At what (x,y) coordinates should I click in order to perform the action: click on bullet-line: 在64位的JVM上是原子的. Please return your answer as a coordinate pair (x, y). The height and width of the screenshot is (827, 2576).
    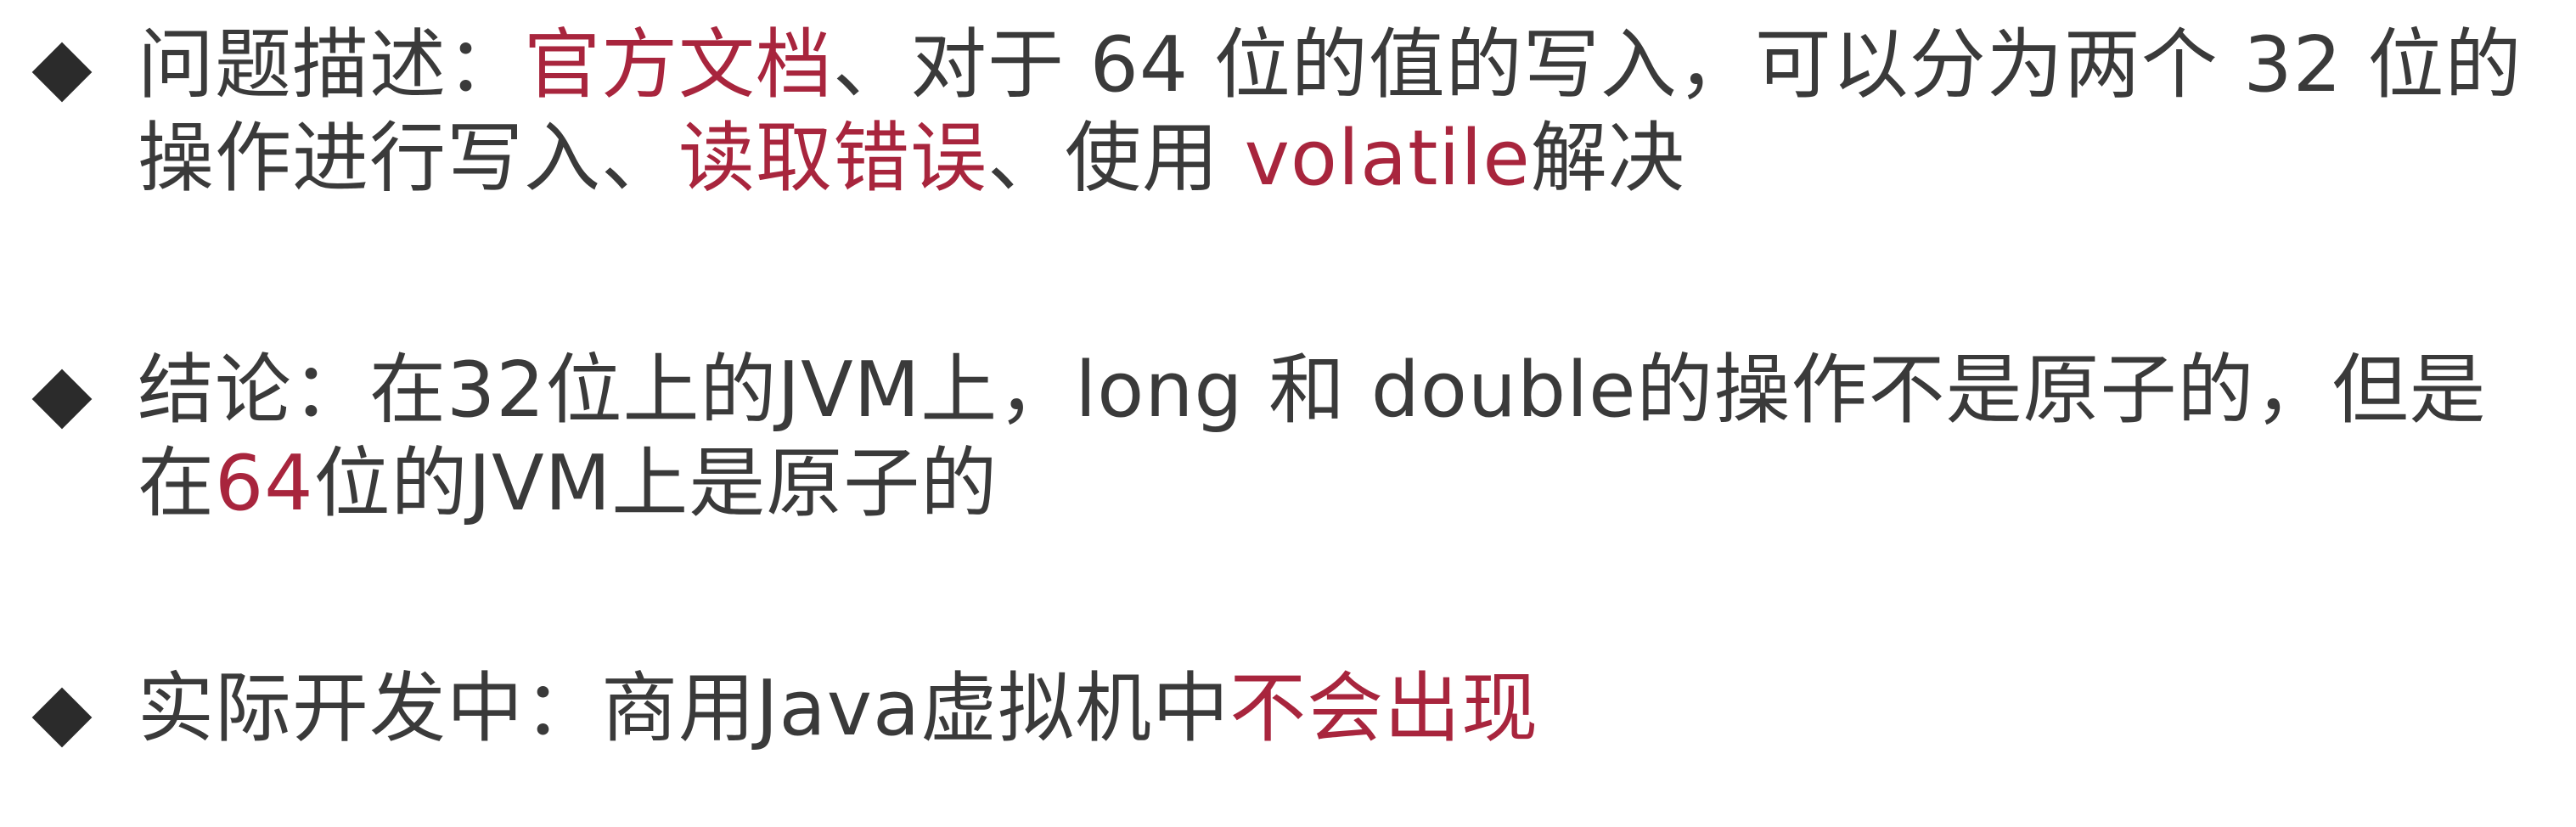
    Looking at the image, I should click on (1357, 484).